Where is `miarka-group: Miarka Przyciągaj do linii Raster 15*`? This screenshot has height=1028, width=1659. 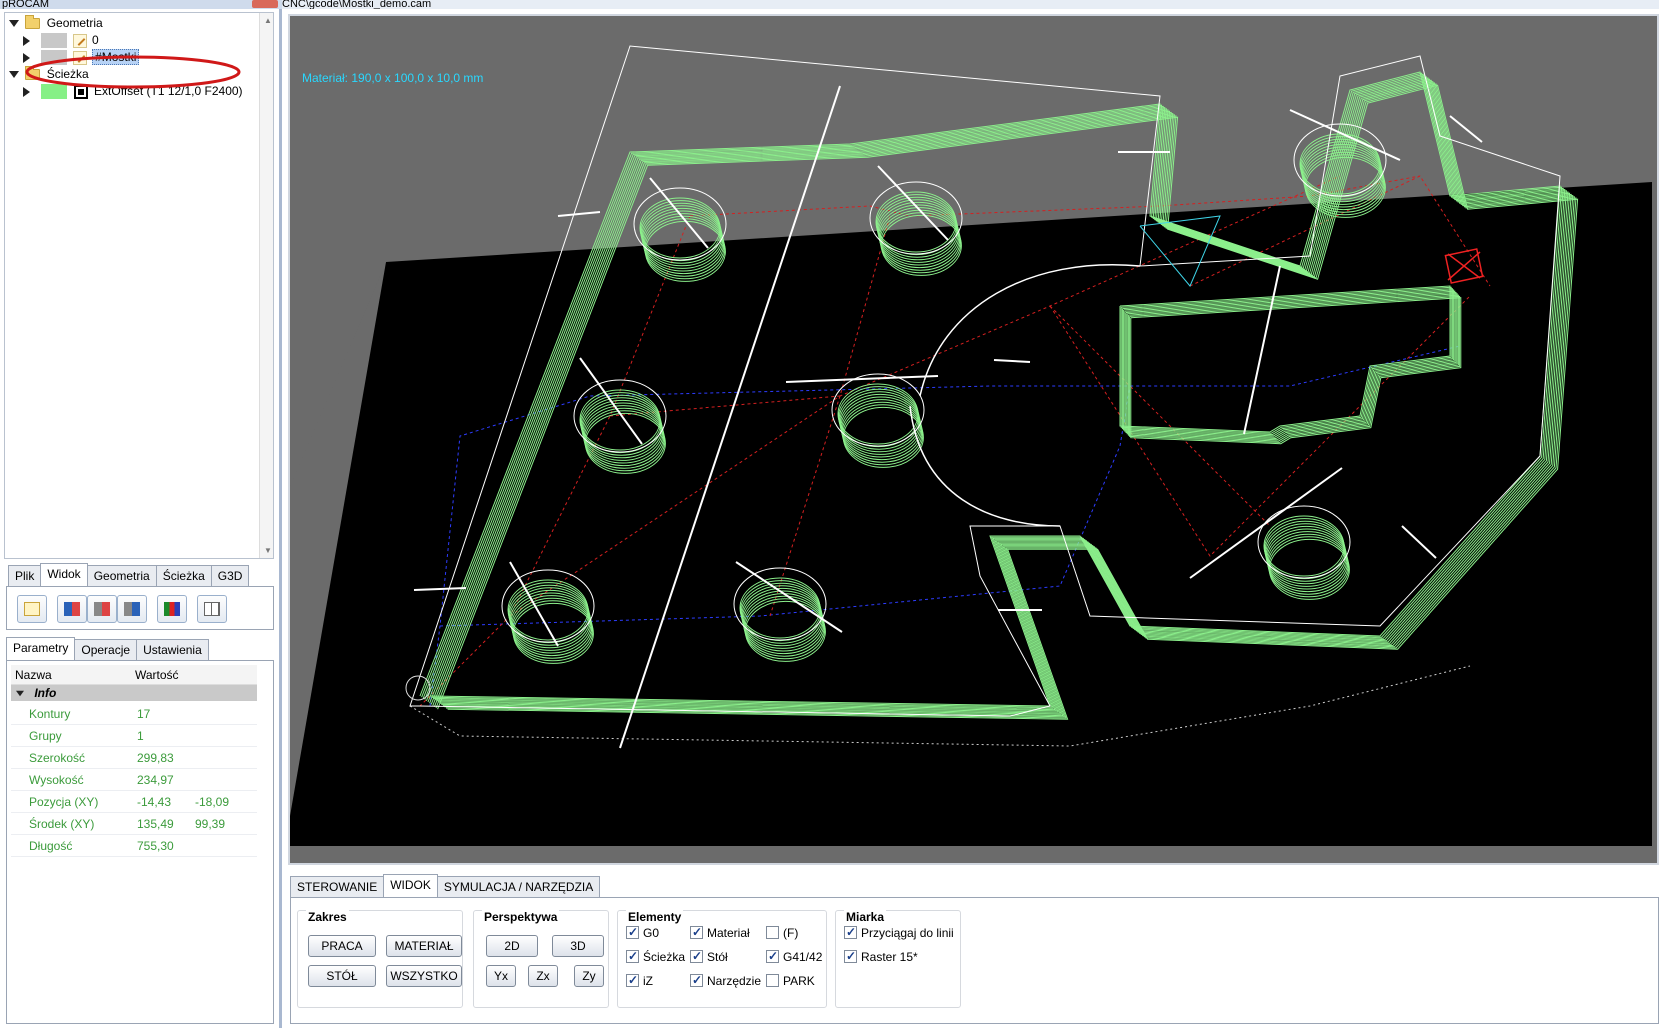 miarka-group: Miarka Przyciągaj do linii Raster 15* is located at coordinates (898, 959).